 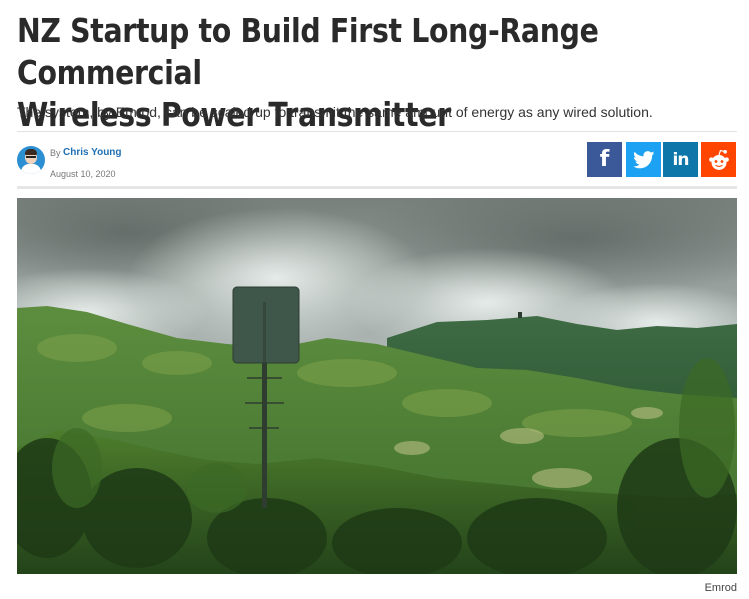 I want to click on twitter-icon, so click(x=643, y=159).